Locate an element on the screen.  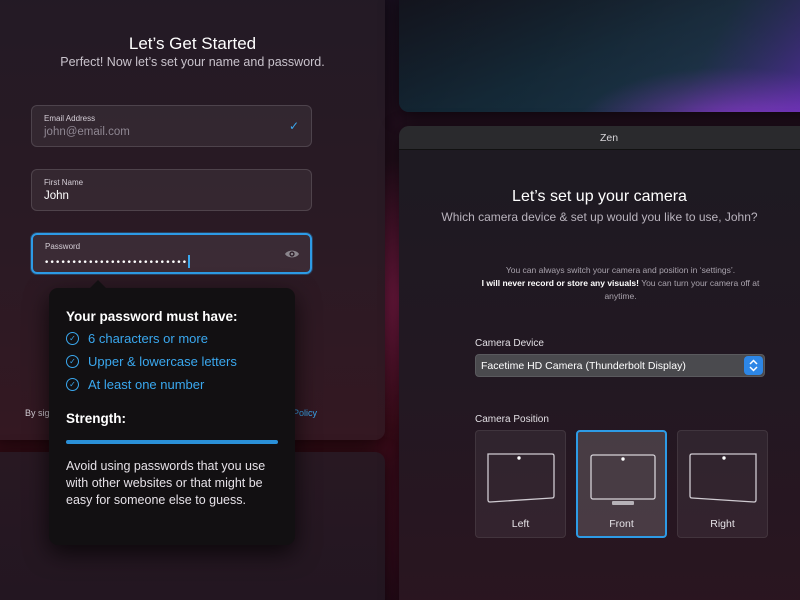
chevron-updown-icon is located at coordinates (753, 365).